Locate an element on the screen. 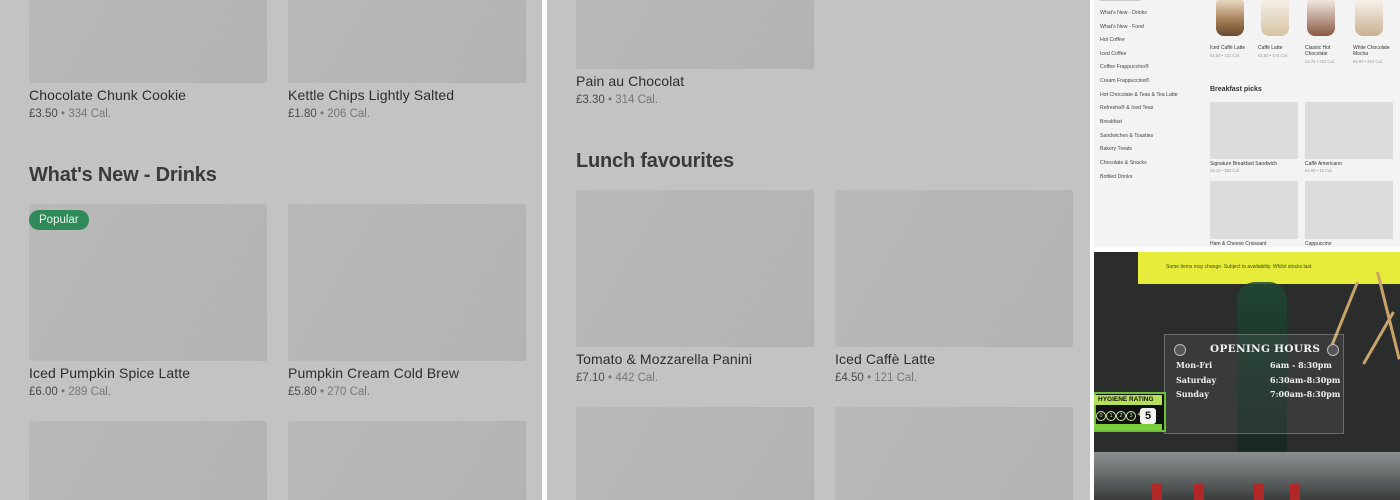  product-name: Pumpkin Cream Cold Brew is located at coordinates (373, 373).